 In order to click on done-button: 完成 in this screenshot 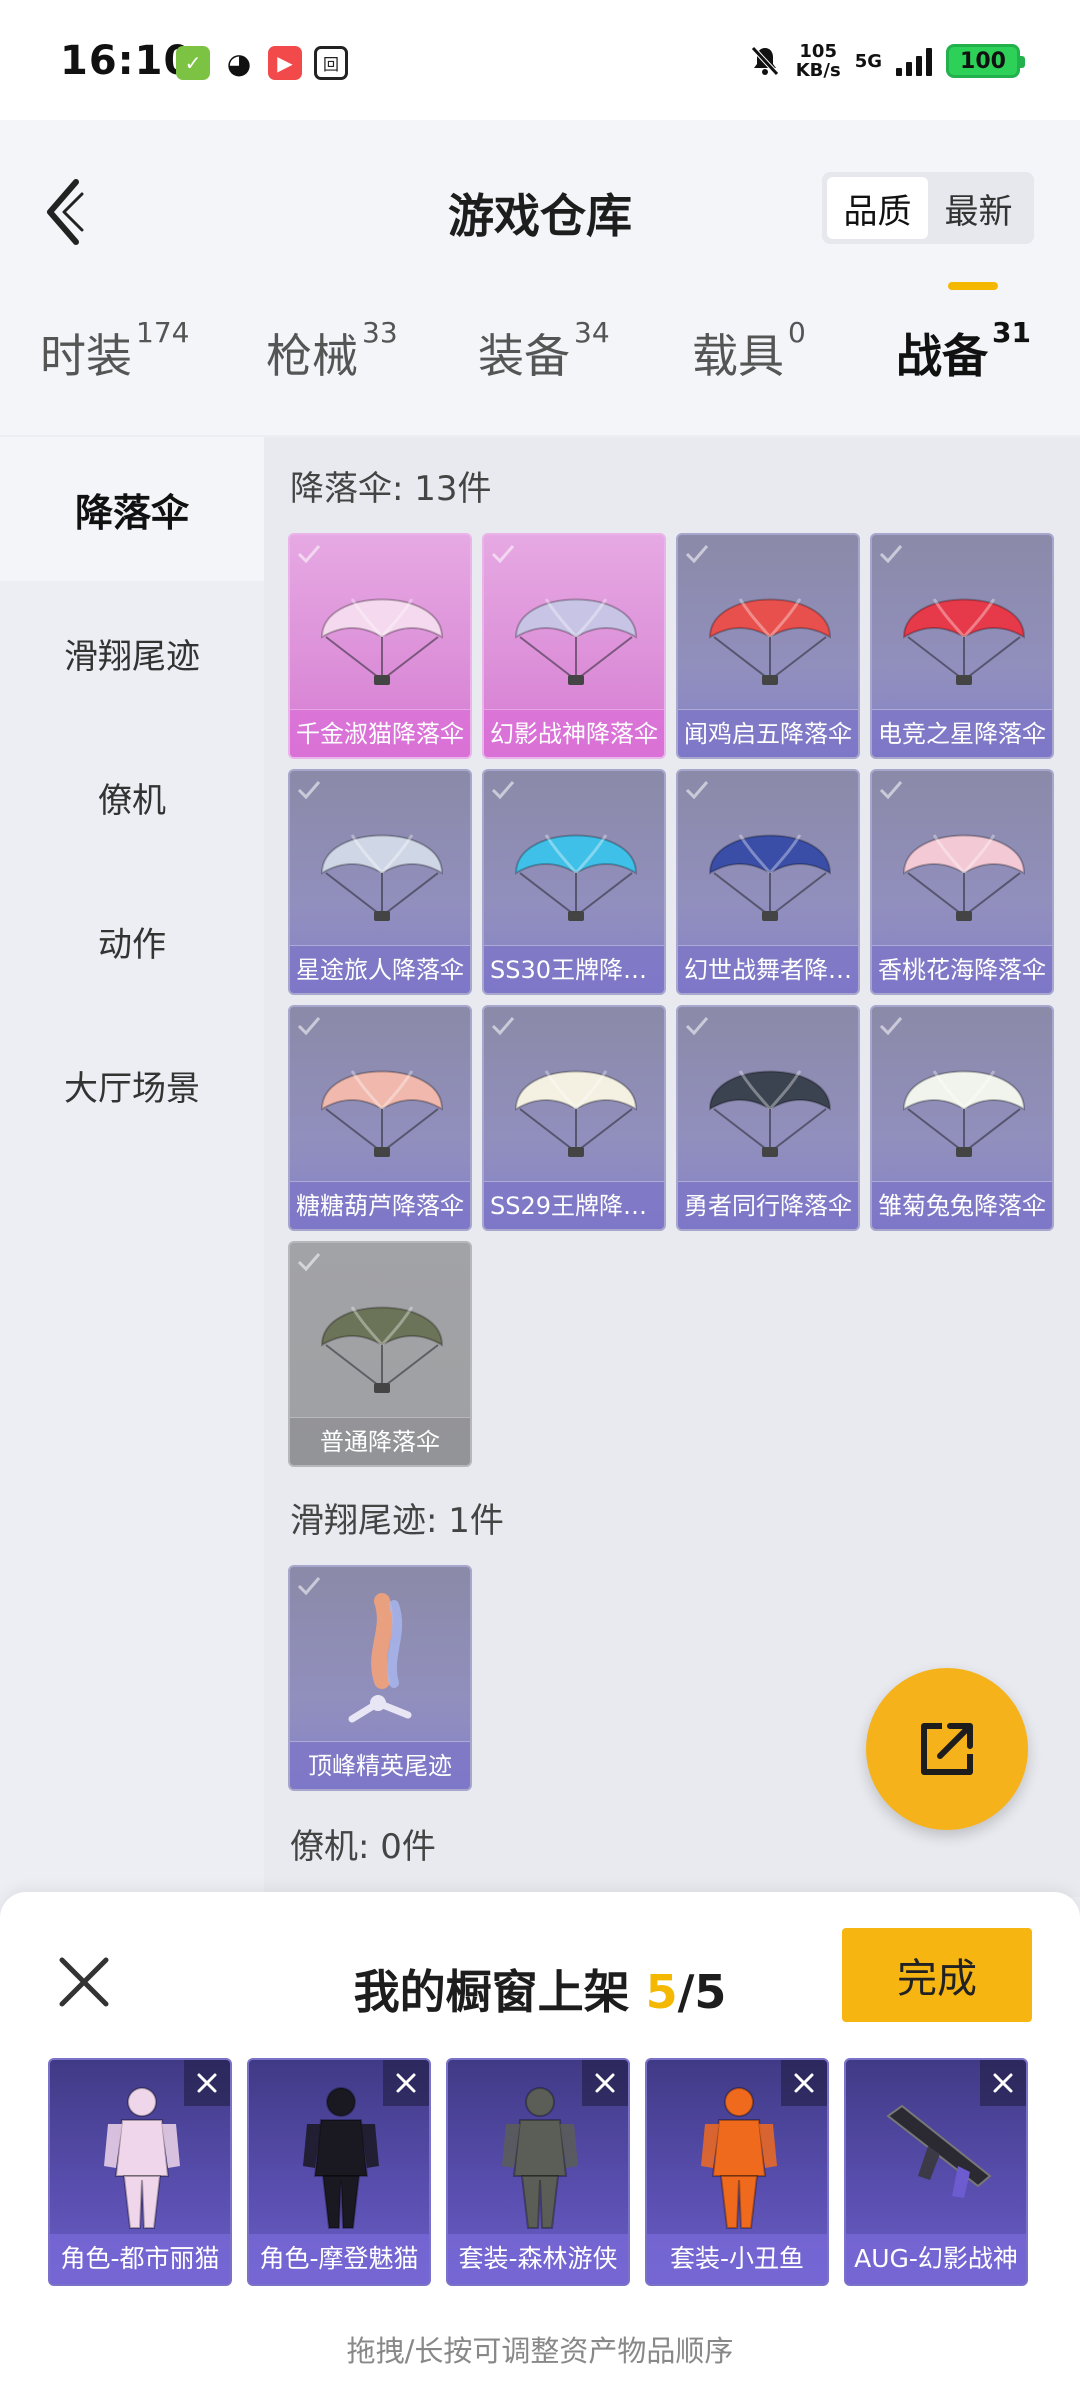, I will do `click(937, 1975)`.